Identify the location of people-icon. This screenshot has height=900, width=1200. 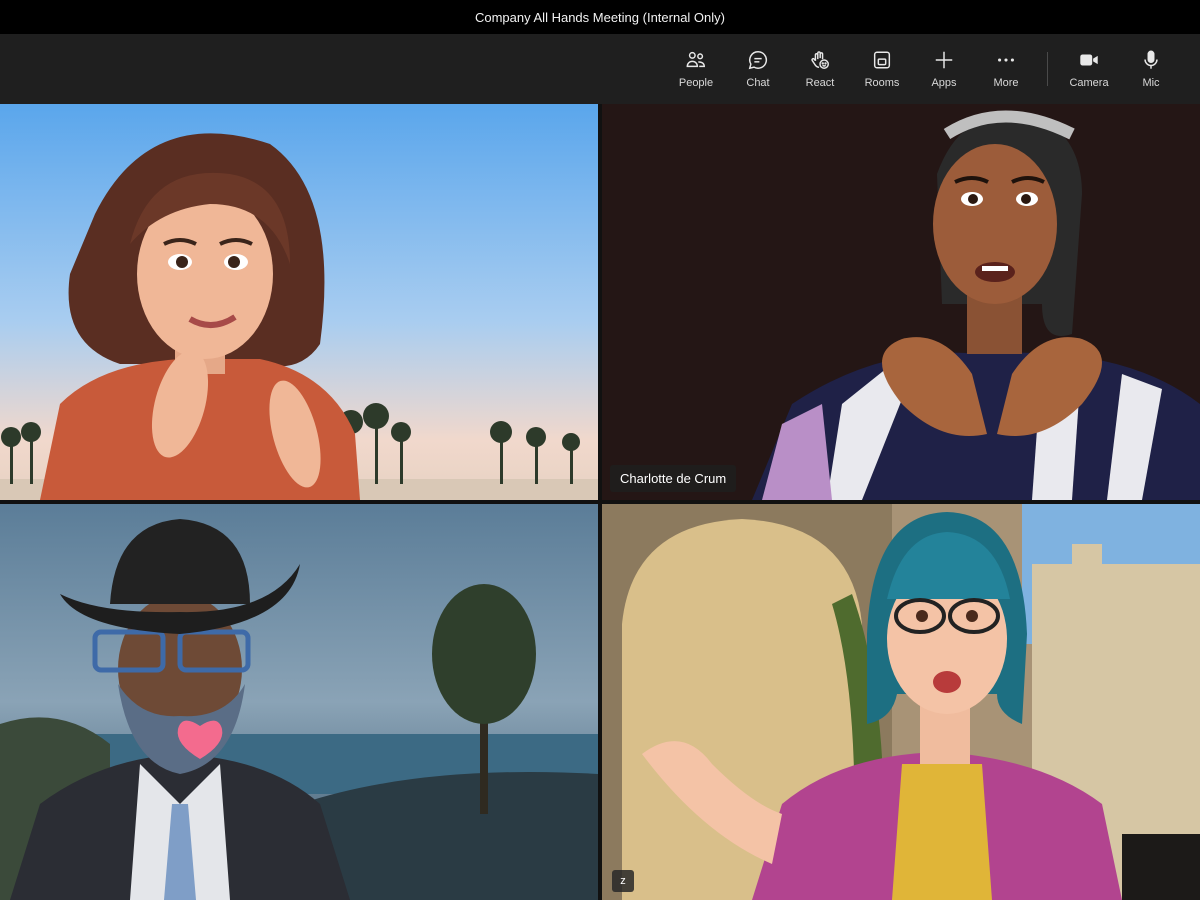
(695, 59).